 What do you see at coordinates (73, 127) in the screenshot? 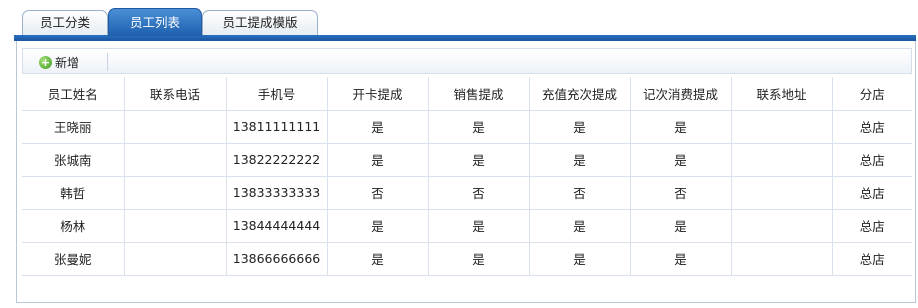
I see `table-cell: 王晓丽` at bounding box center [73, 127].